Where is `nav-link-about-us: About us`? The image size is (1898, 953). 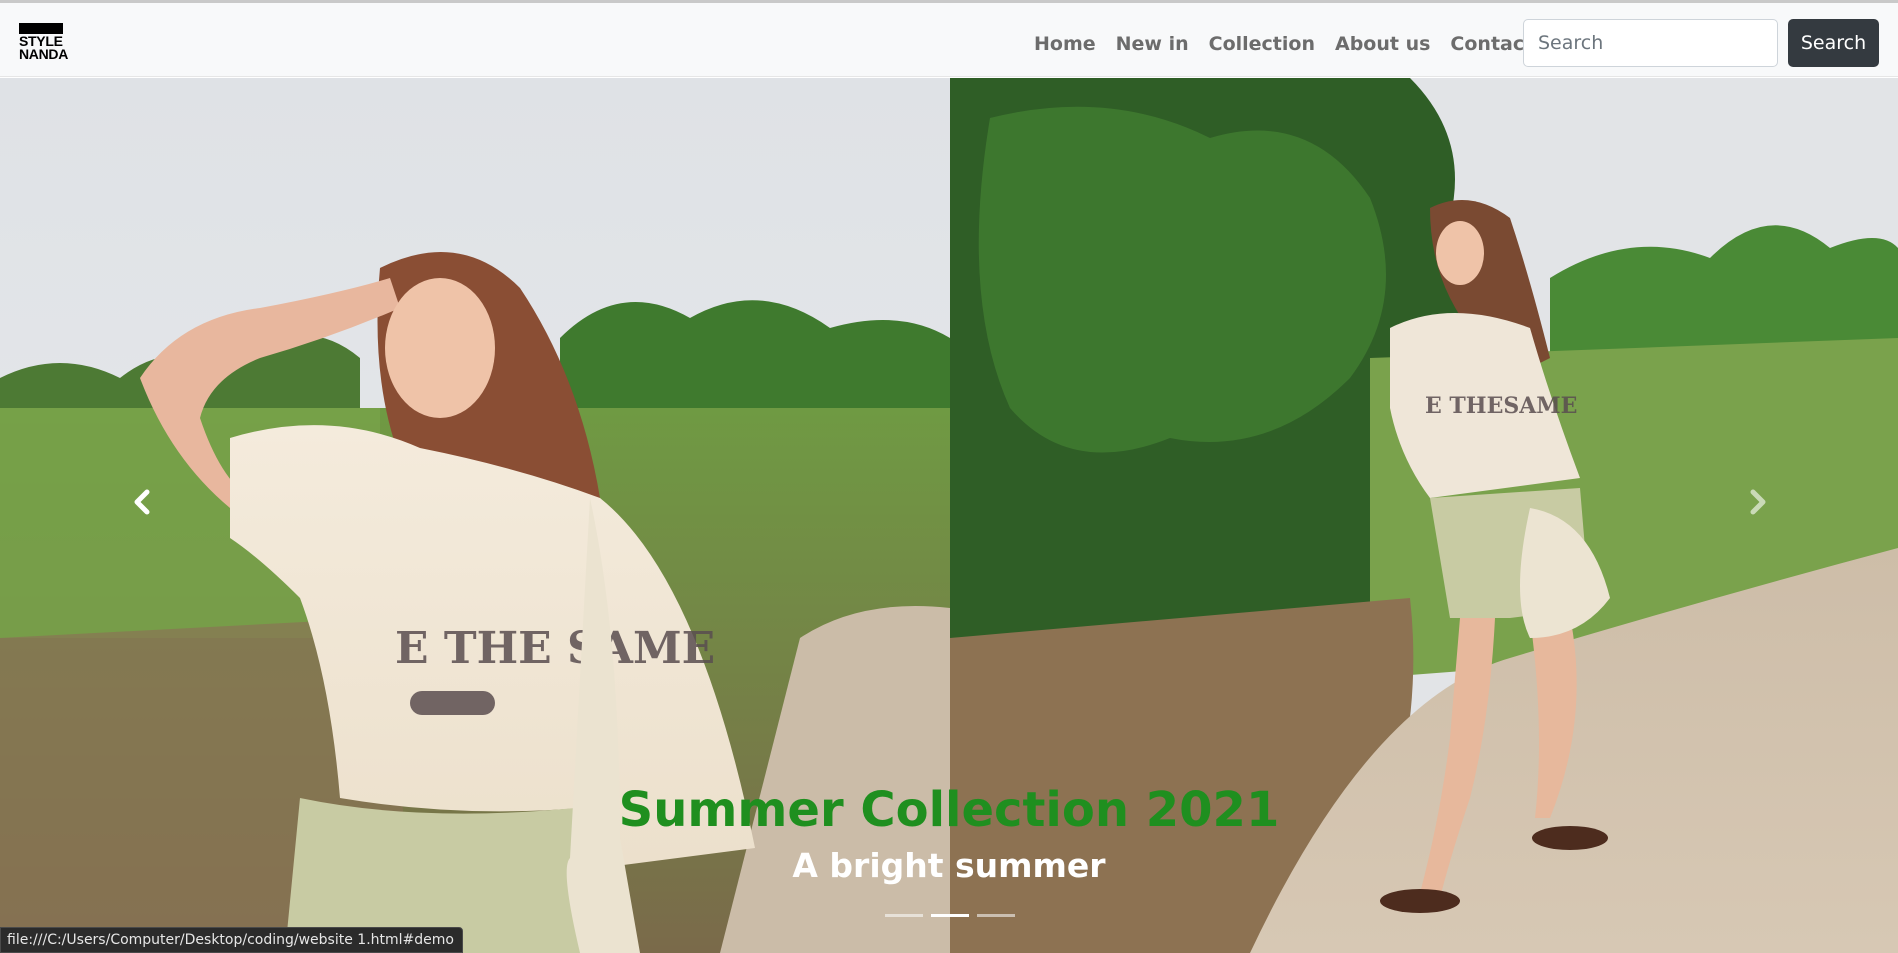 nav-link-about-us: About us is located at coordinates (1382, 44).